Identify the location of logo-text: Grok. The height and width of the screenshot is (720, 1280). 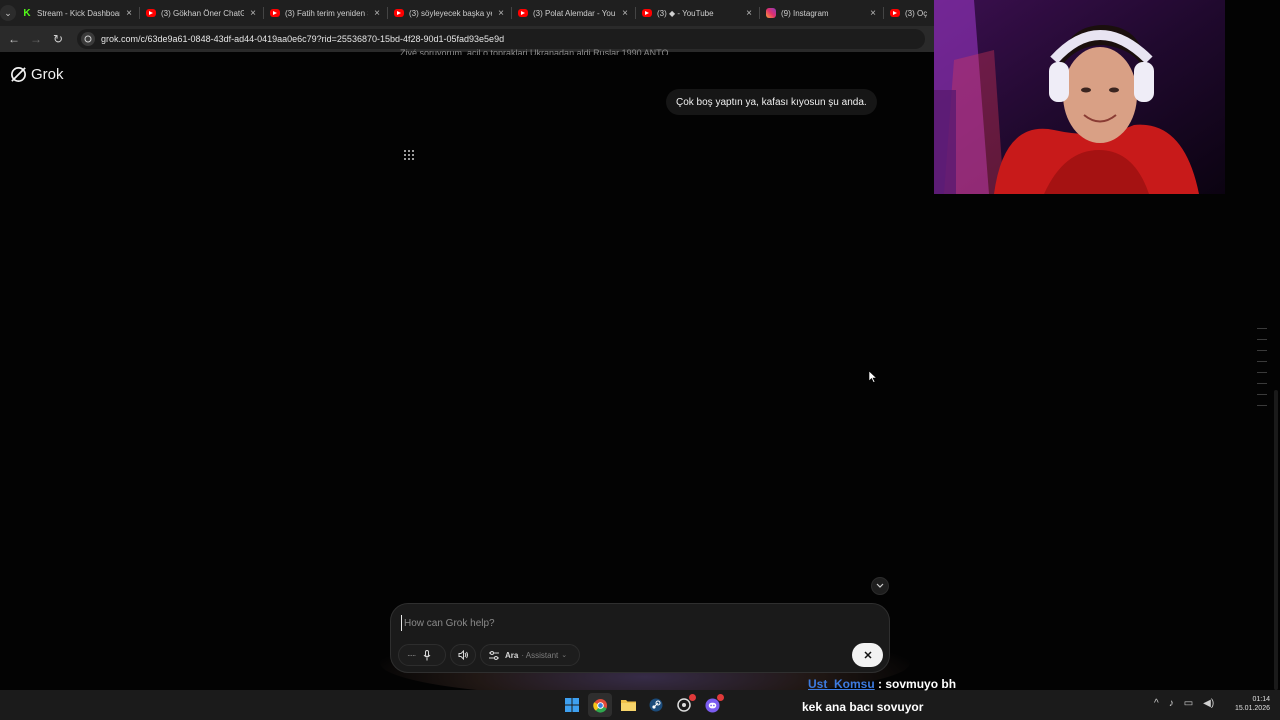
(47, 74).